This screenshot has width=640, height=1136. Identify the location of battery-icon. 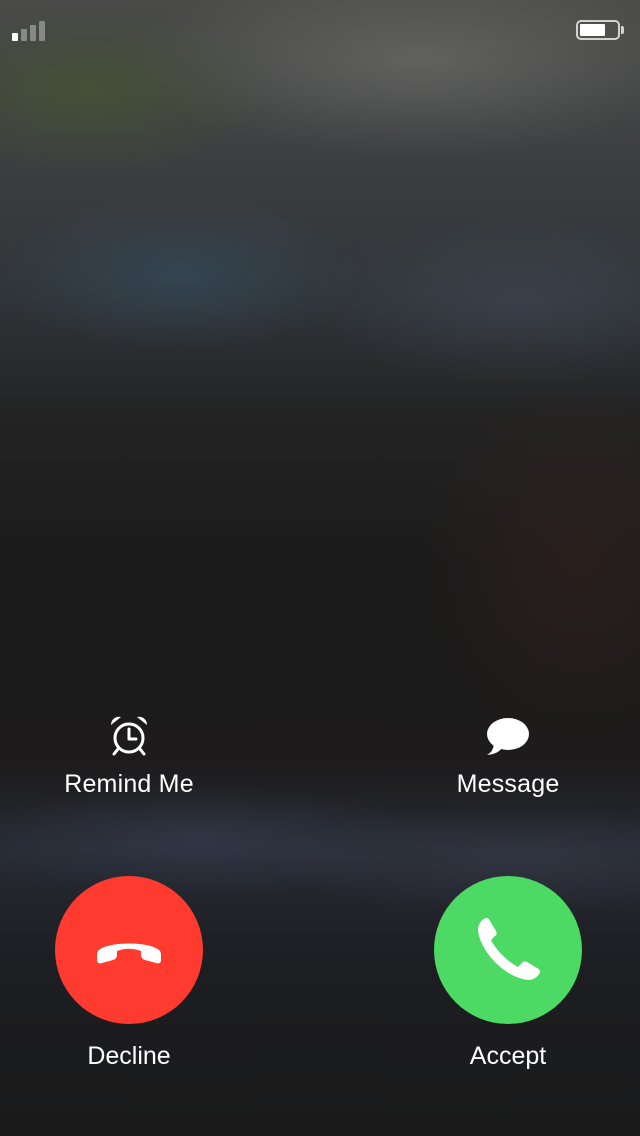
(600, 32).